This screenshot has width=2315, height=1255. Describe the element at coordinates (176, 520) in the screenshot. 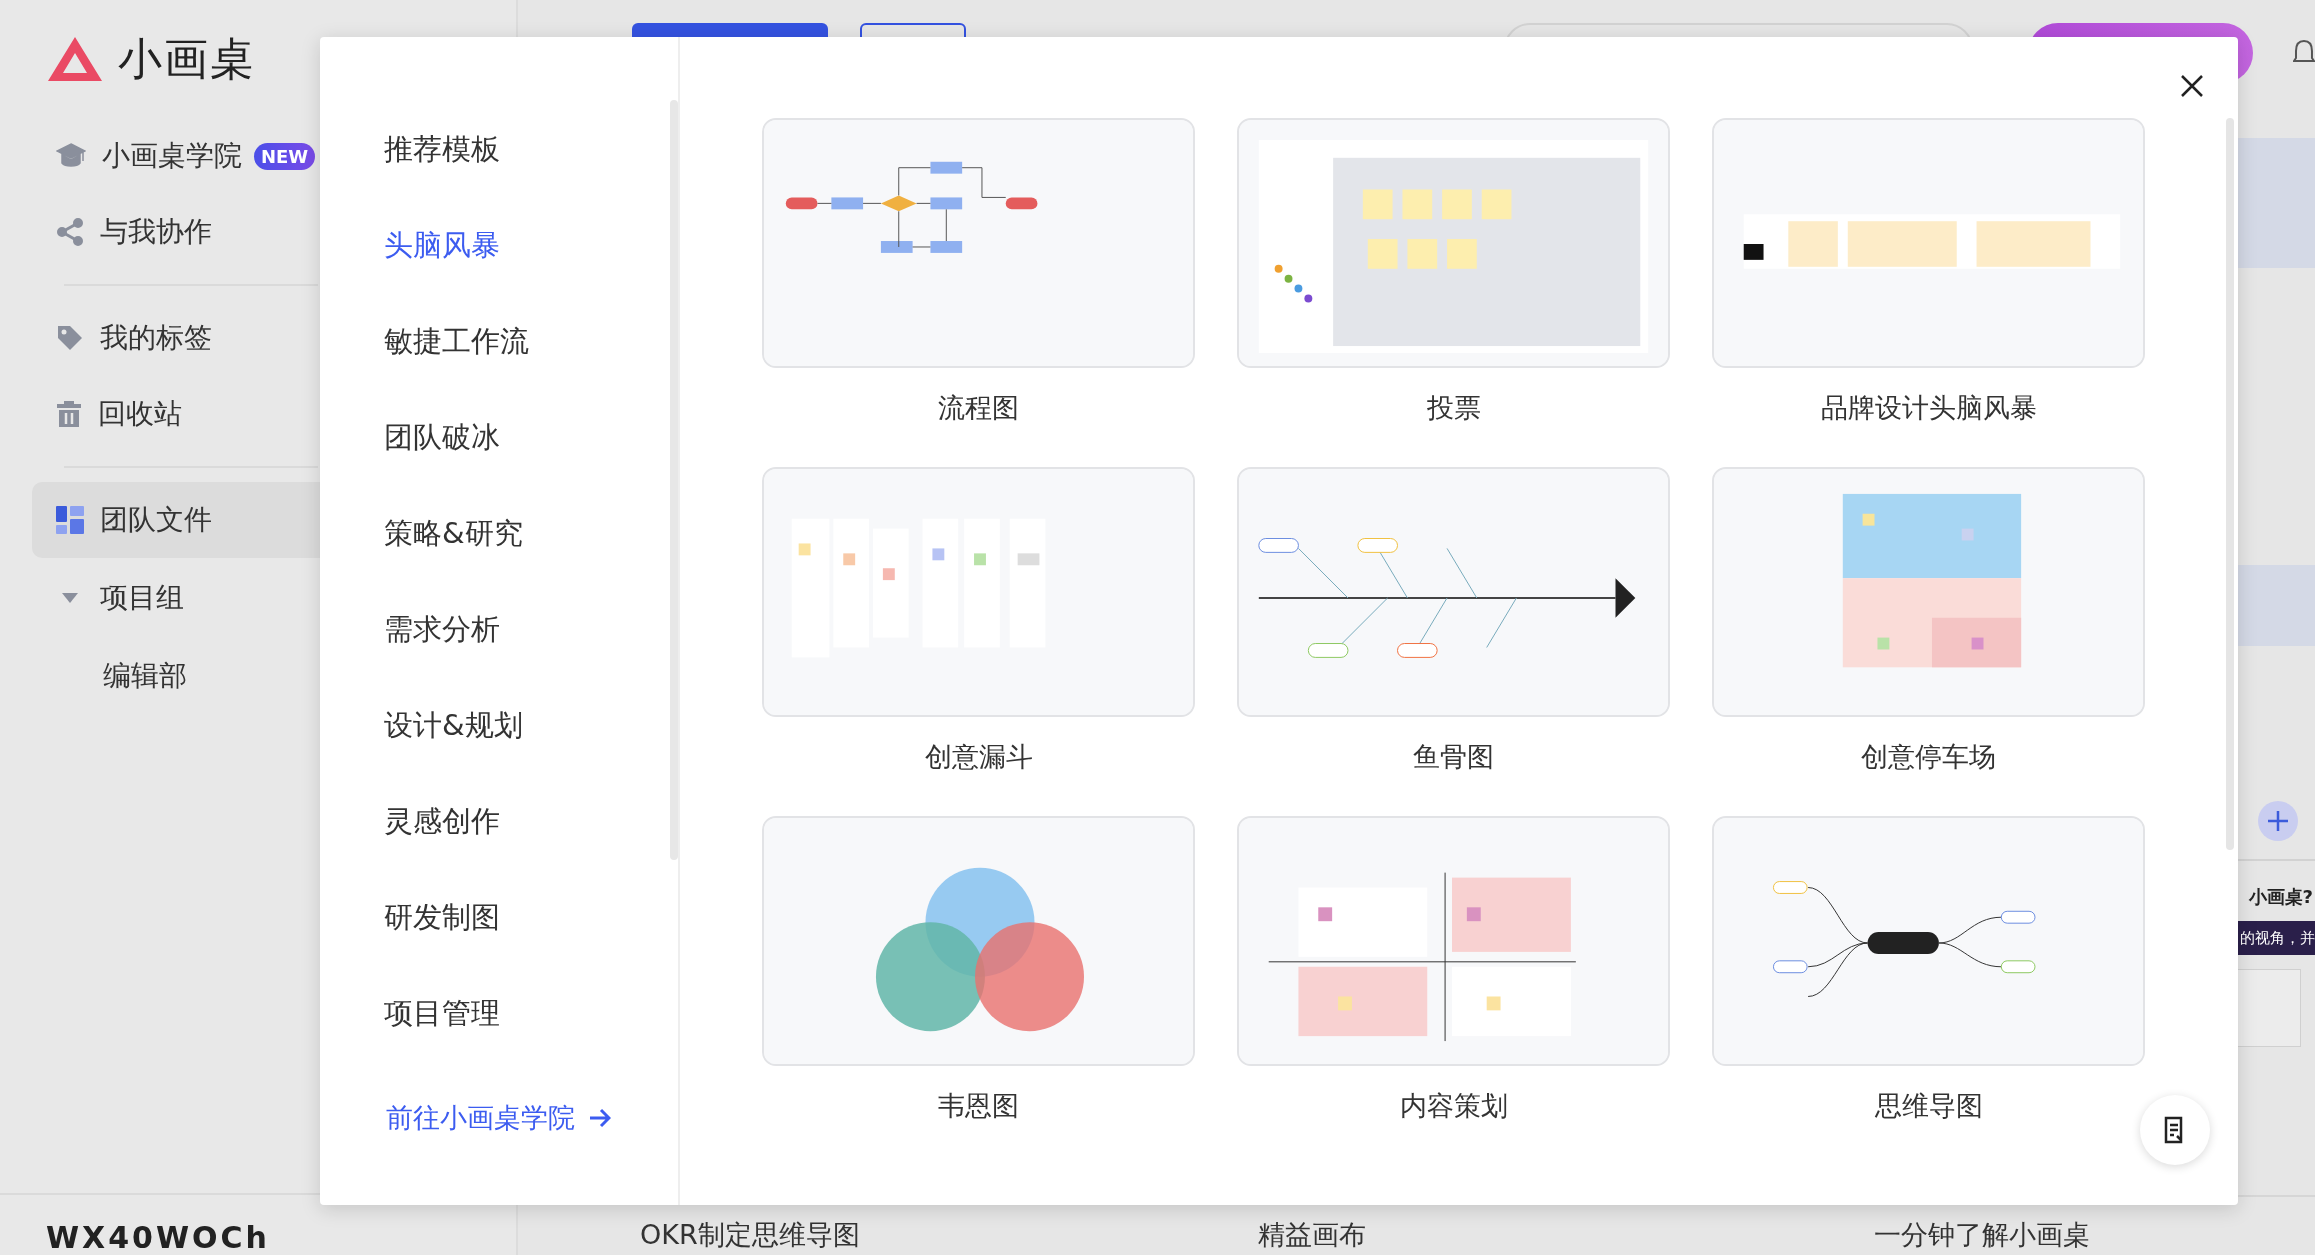

I see `sidebar-item: 团队文件` at that location.